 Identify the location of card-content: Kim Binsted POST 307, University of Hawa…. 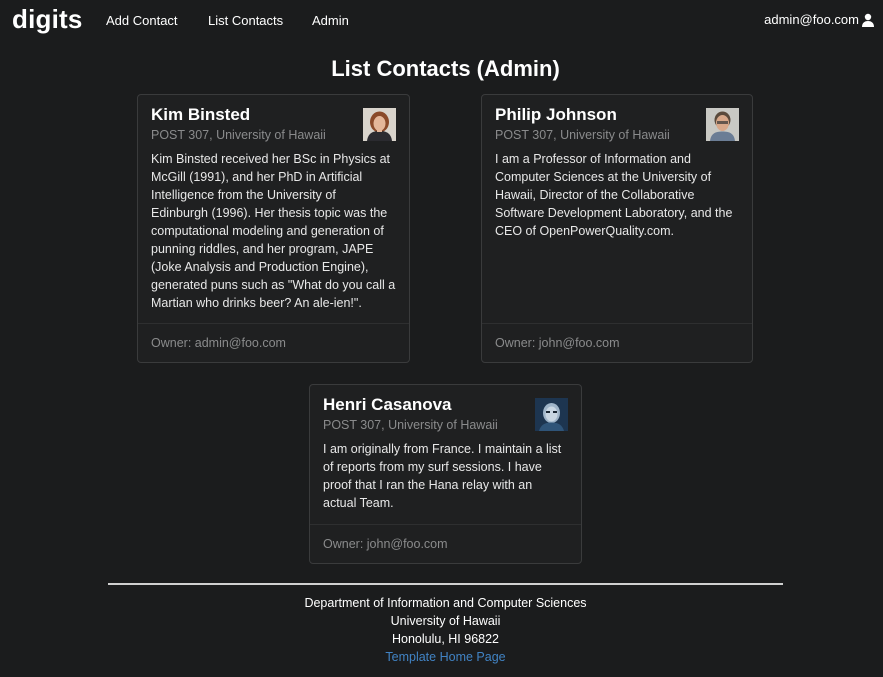
(273, 208).